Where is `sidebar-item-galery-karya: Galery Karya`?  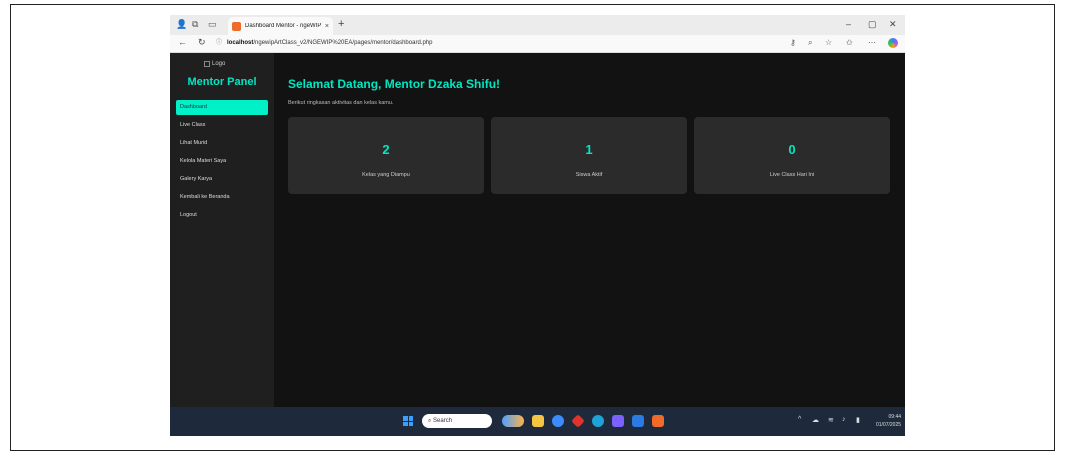
sidebar-item-galery-karya: Galery Karya is located at coordinates (222, 179).